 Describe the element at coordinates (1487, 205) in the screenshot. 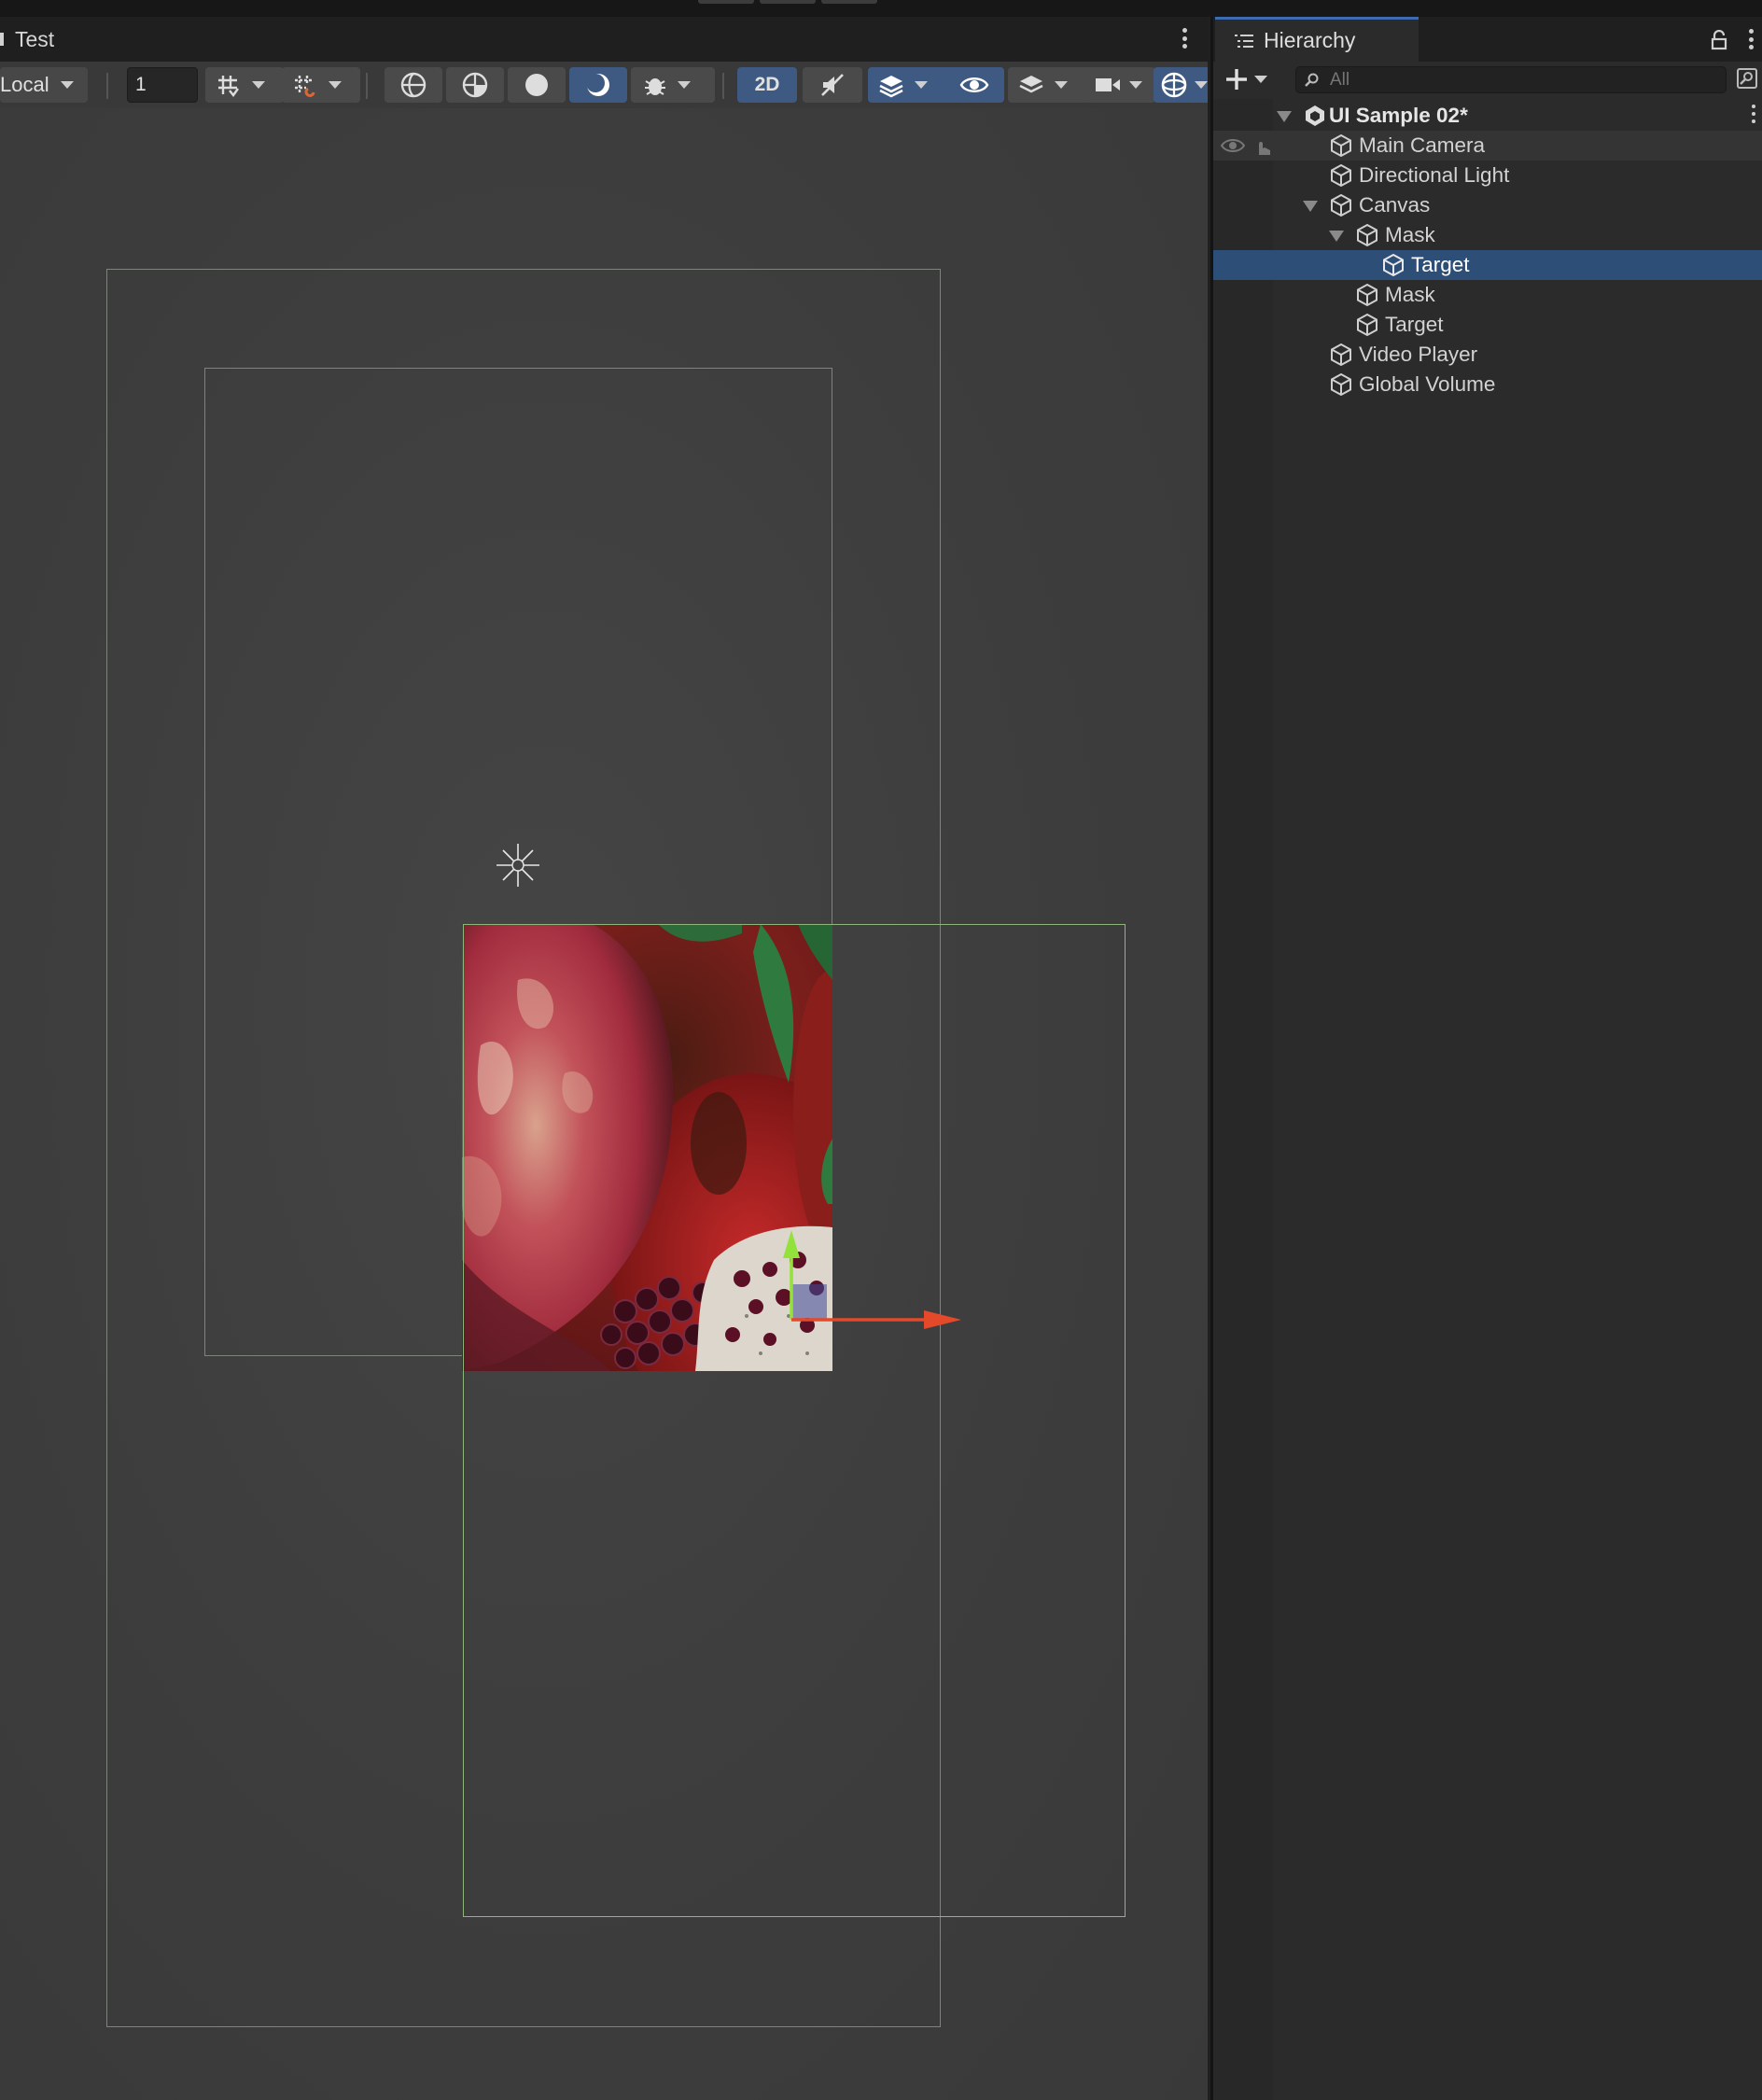

I see `hierarchy-item: Canvas` at that location.